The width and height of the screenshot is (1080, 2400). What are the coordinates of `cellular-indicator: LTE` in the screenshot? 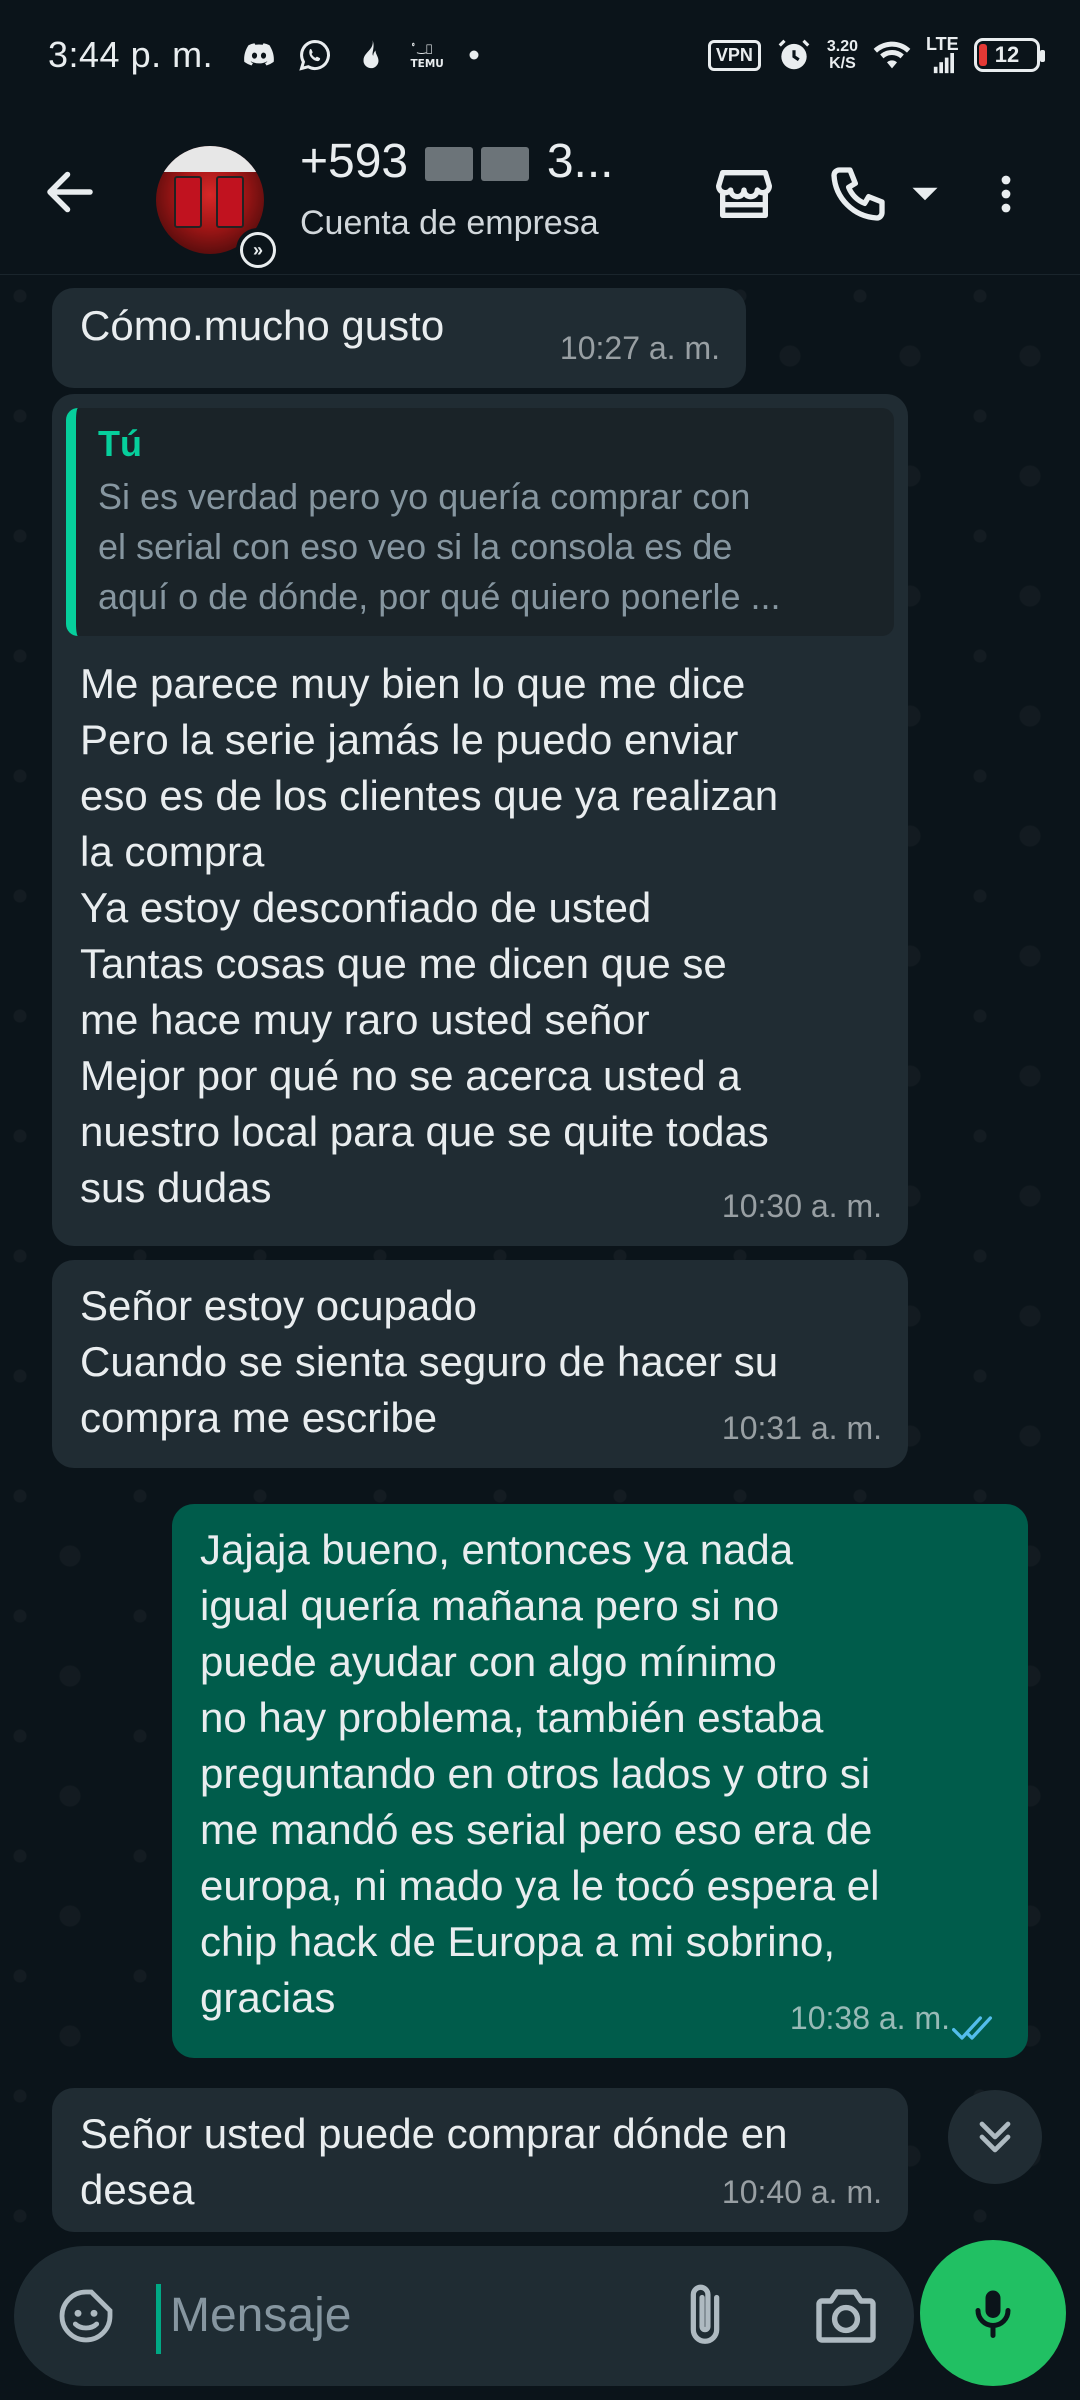 It's located at (943, 55).